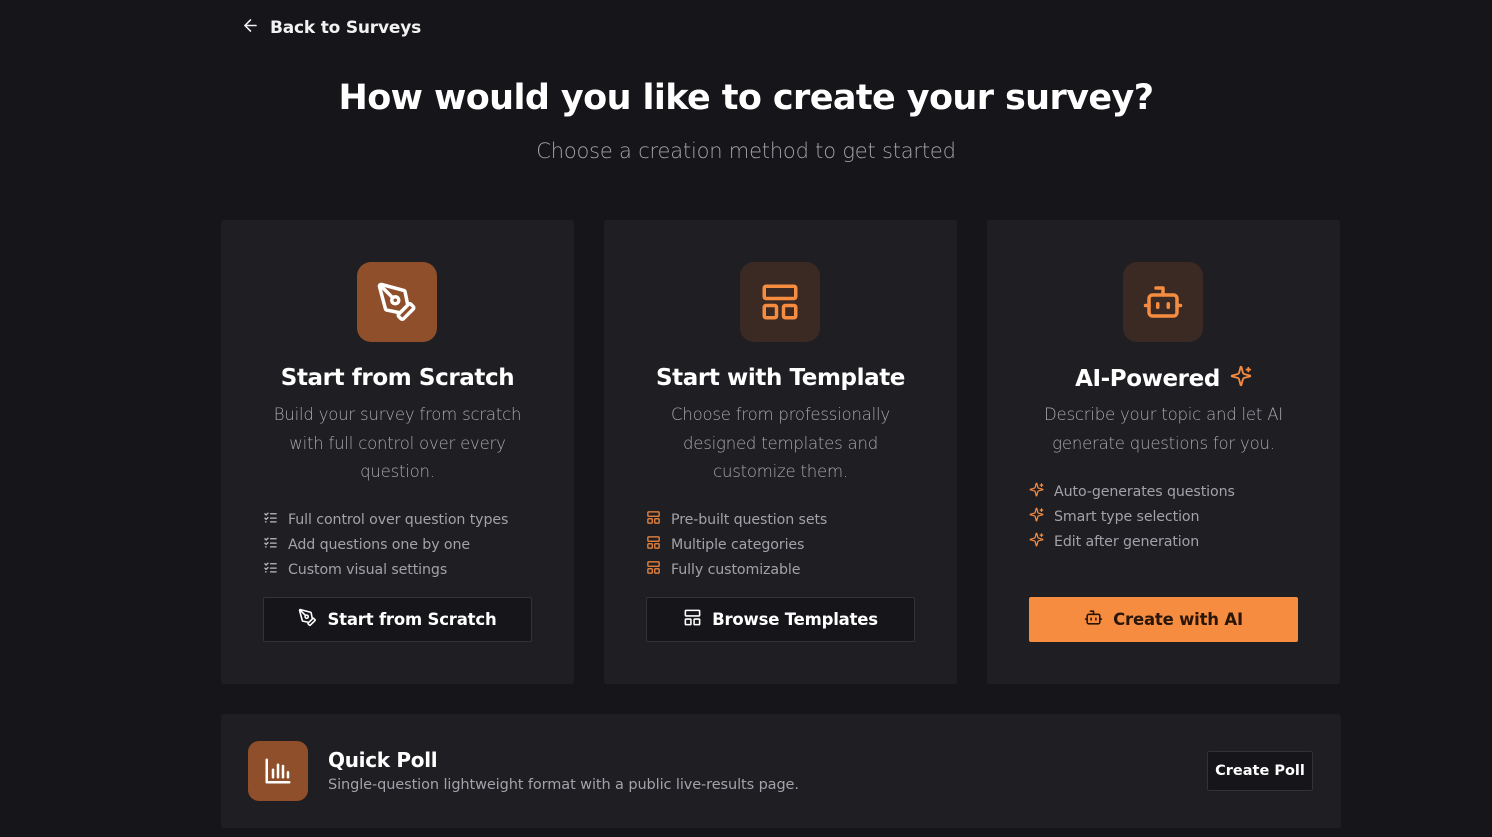 The width and height of the screenshot is (1492, 837). What do you see at coordinates (1174, 491) in the screenshot?
I see `list-item: Auto-generates questions` at bounding box center [1174, 491].